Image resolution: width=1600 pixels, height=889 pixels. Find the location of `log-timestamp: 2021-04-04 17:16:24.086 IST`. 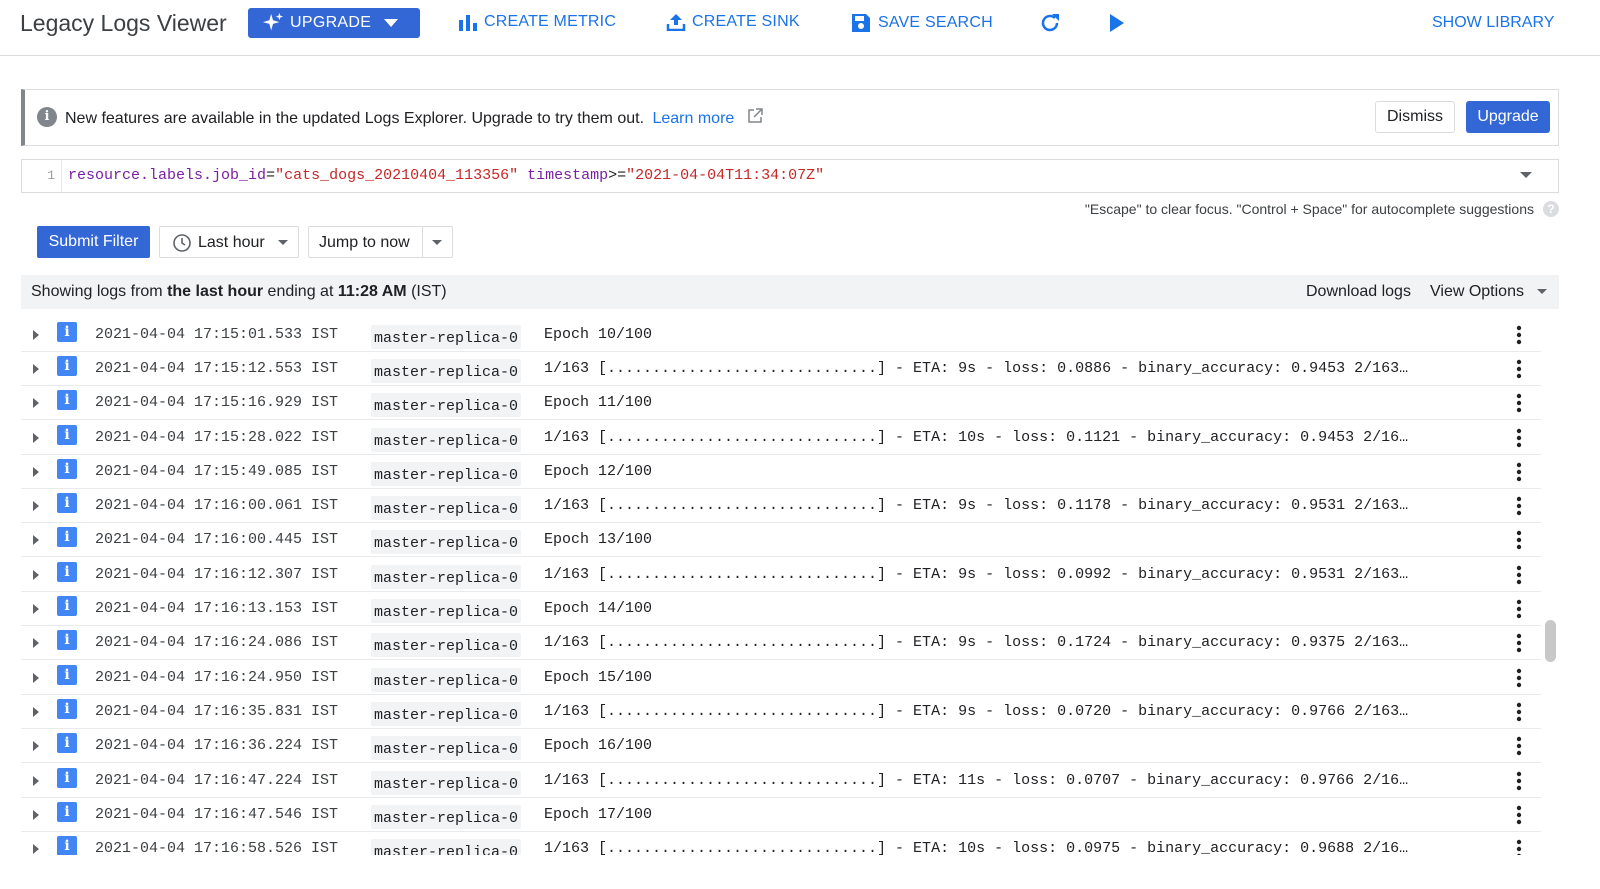

log-timestamp: 2021-04-04 17:16:24.086 IST is located at coordinates (217, 642).